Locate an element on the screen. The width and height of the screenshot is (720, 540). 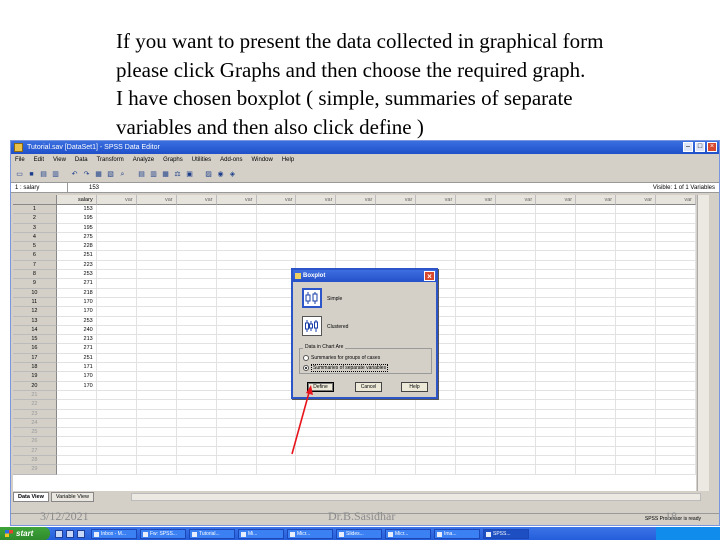
row-number: 16 is located at coordinates (35, 349).